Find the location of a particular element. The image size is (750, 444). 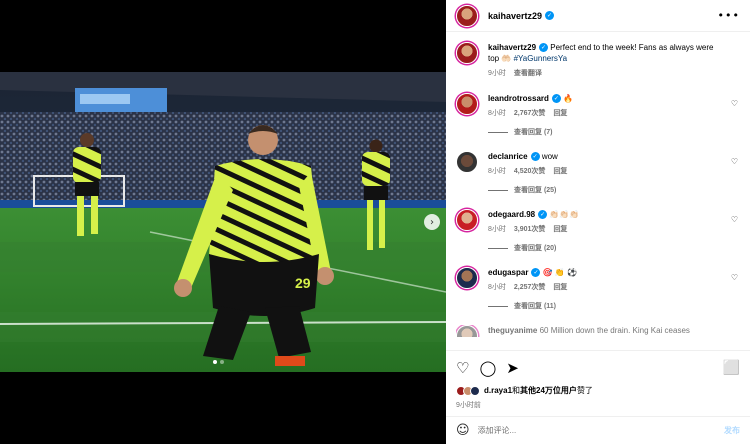

liker-username: d.raya1 is located at coordinates (498, 390).